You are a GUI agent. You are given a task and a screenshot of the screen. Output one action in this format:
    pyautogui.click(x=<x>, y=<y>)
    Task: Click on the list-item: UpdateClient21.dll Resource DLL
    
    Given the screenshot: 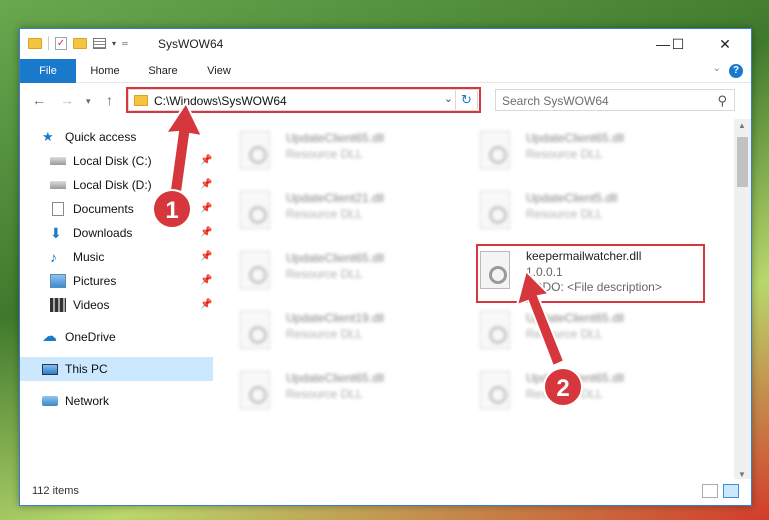 What is the action you would take?
    pyautogui.click(x=335, y=211)
    